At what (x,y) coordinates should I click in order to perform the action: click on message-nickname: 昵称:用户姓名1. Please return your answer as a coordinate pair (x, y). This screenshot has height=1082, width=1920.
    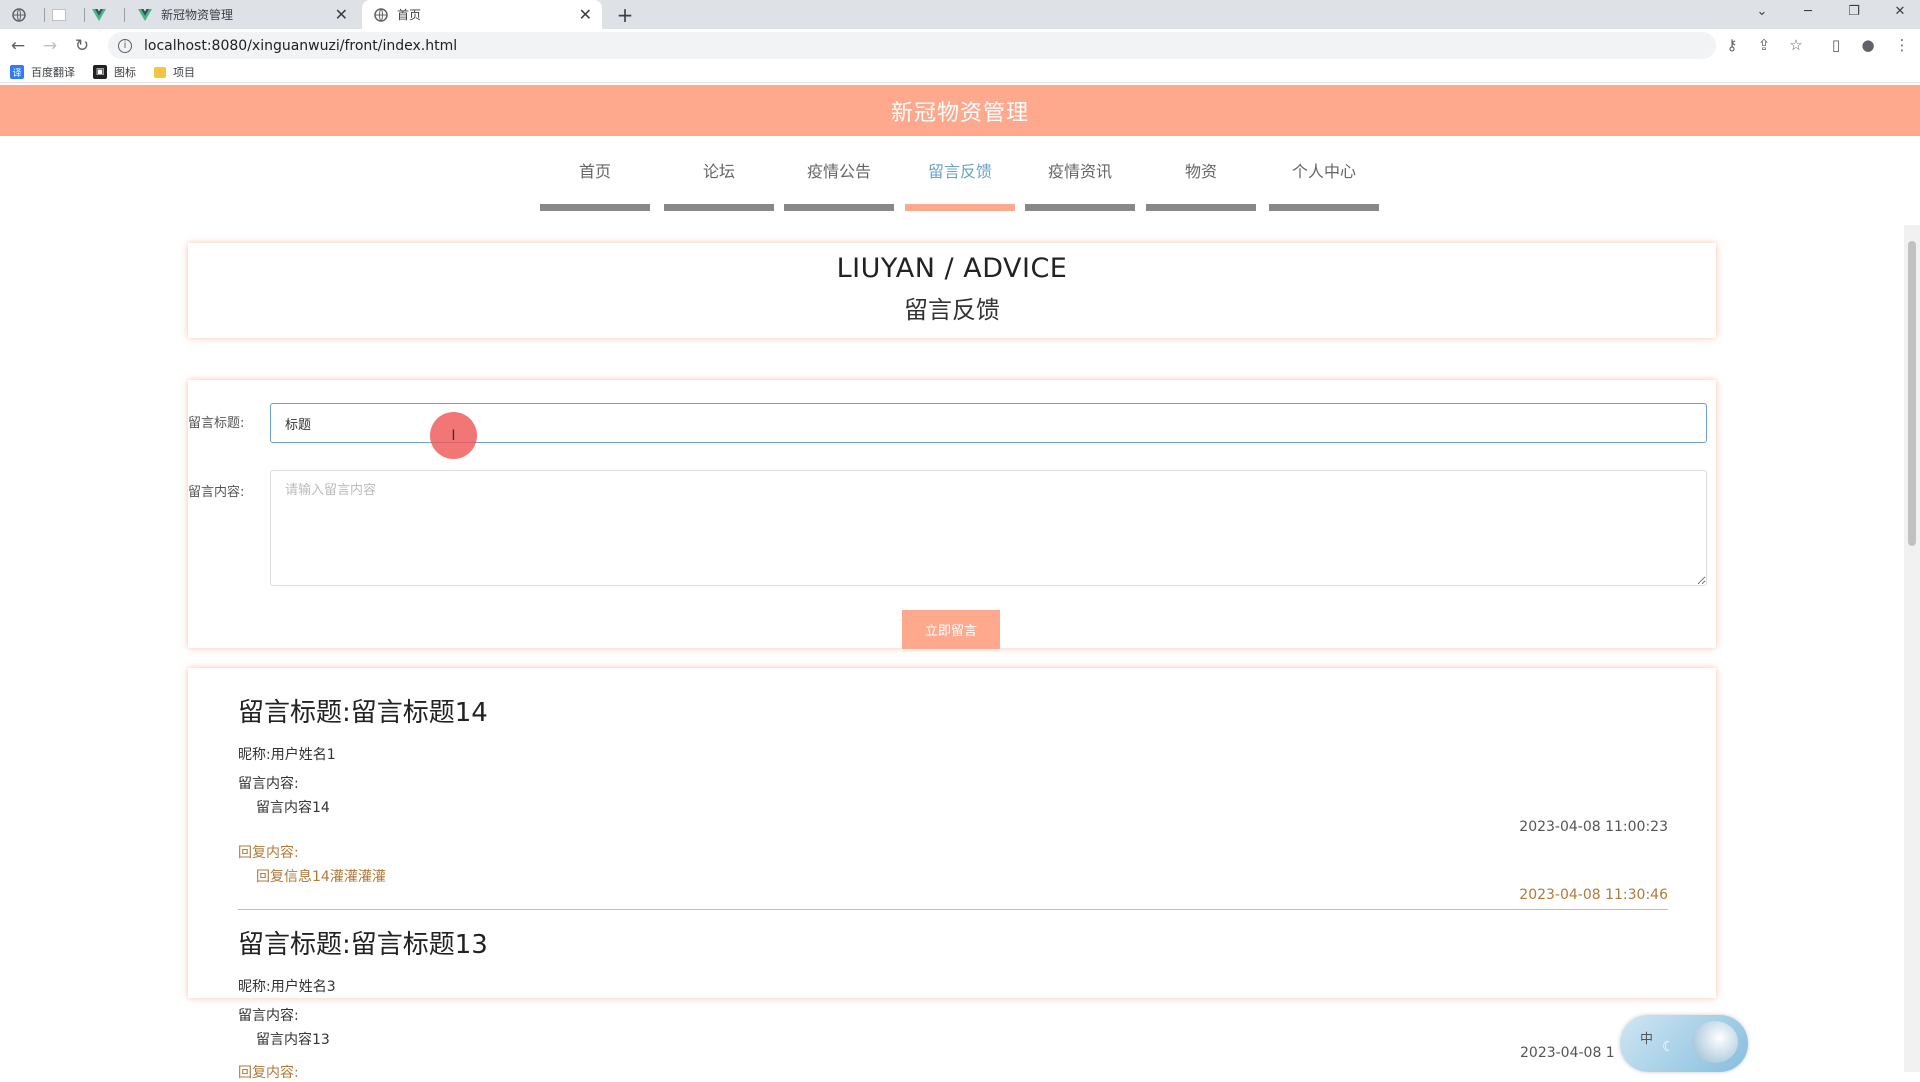
    Looking at the image, I should click on (287, 755).